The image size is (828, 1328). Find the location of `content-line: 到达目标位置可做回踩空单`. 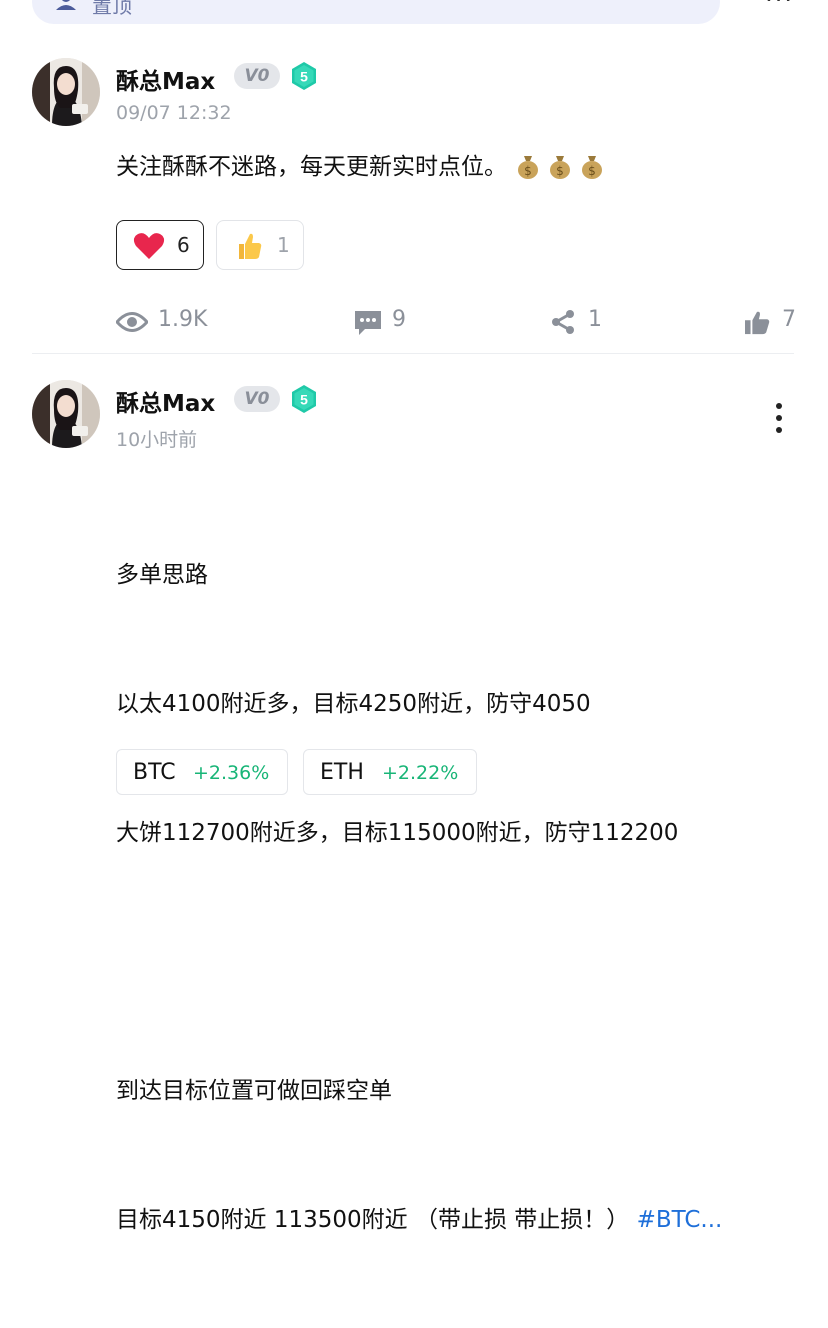

content-line: 到达目标位置可做回踩空单 is located at coordinates (254, 1091).